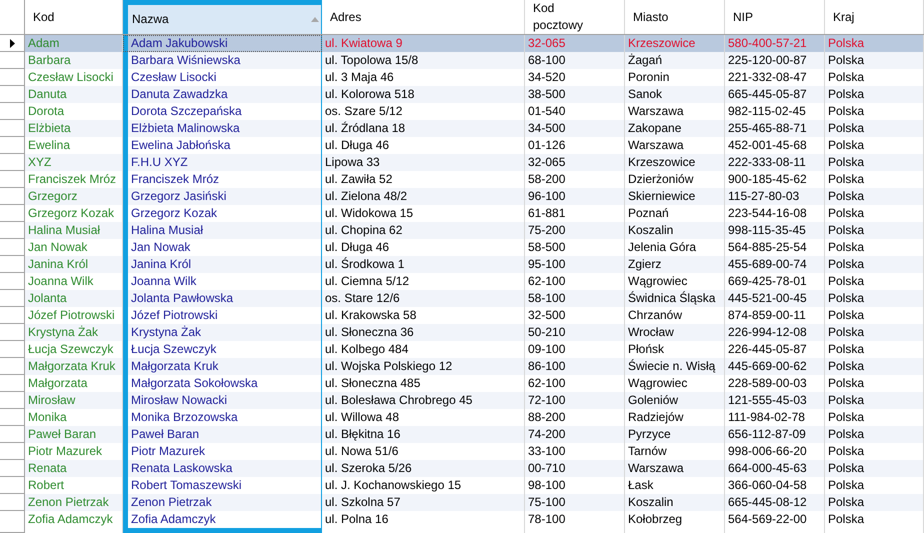  What do you see at coordinates (575, 522) in the screenshot?
I see `table-cell: 78-100` at bounding box center [575, 522].